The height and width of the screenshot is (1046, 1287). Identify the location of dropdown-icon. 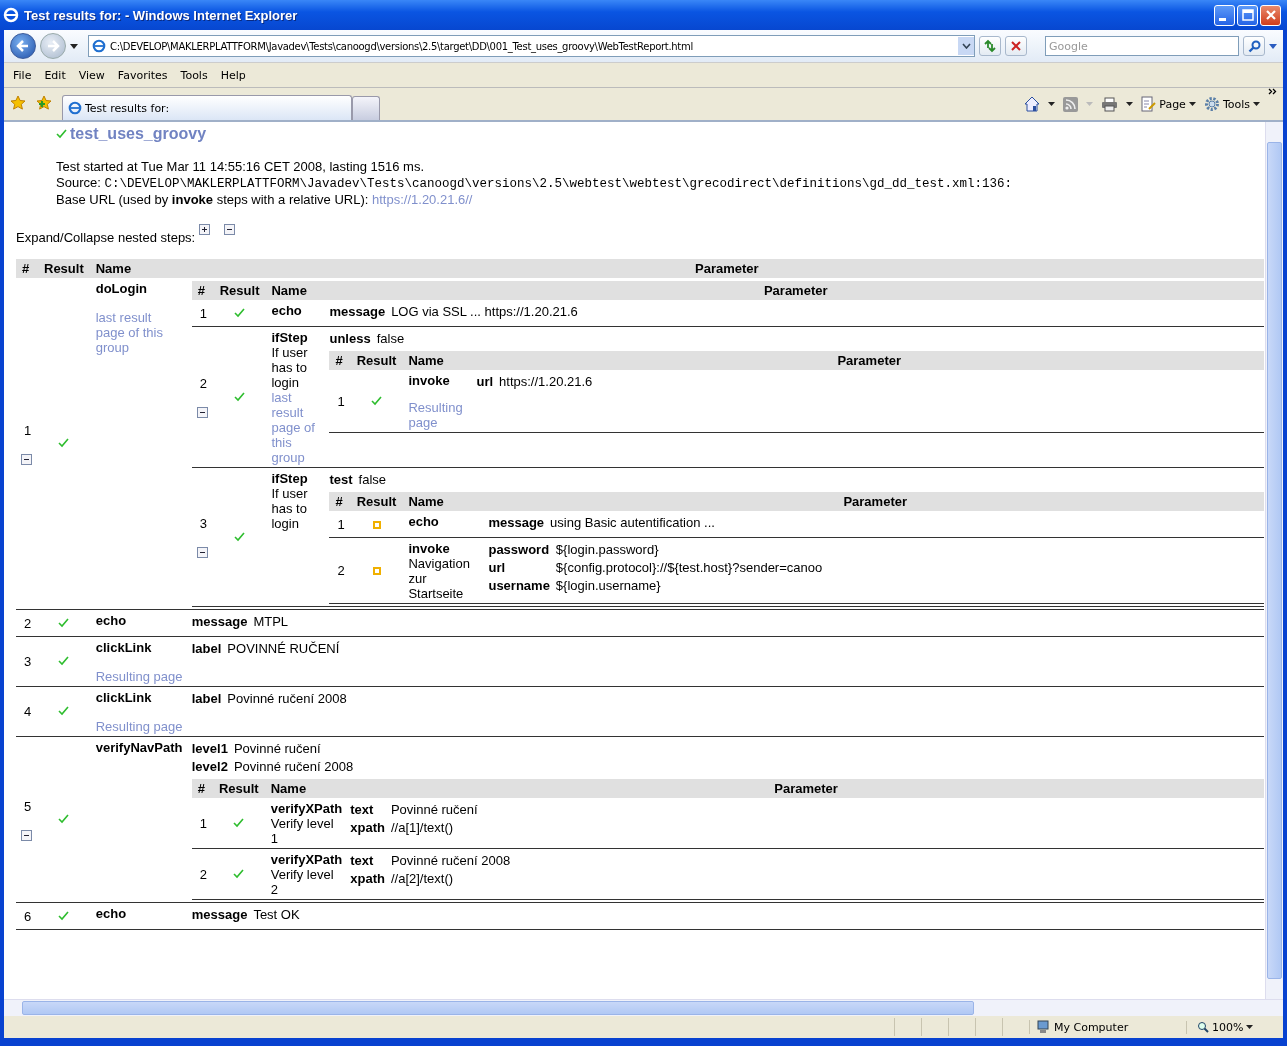
(966, 46).